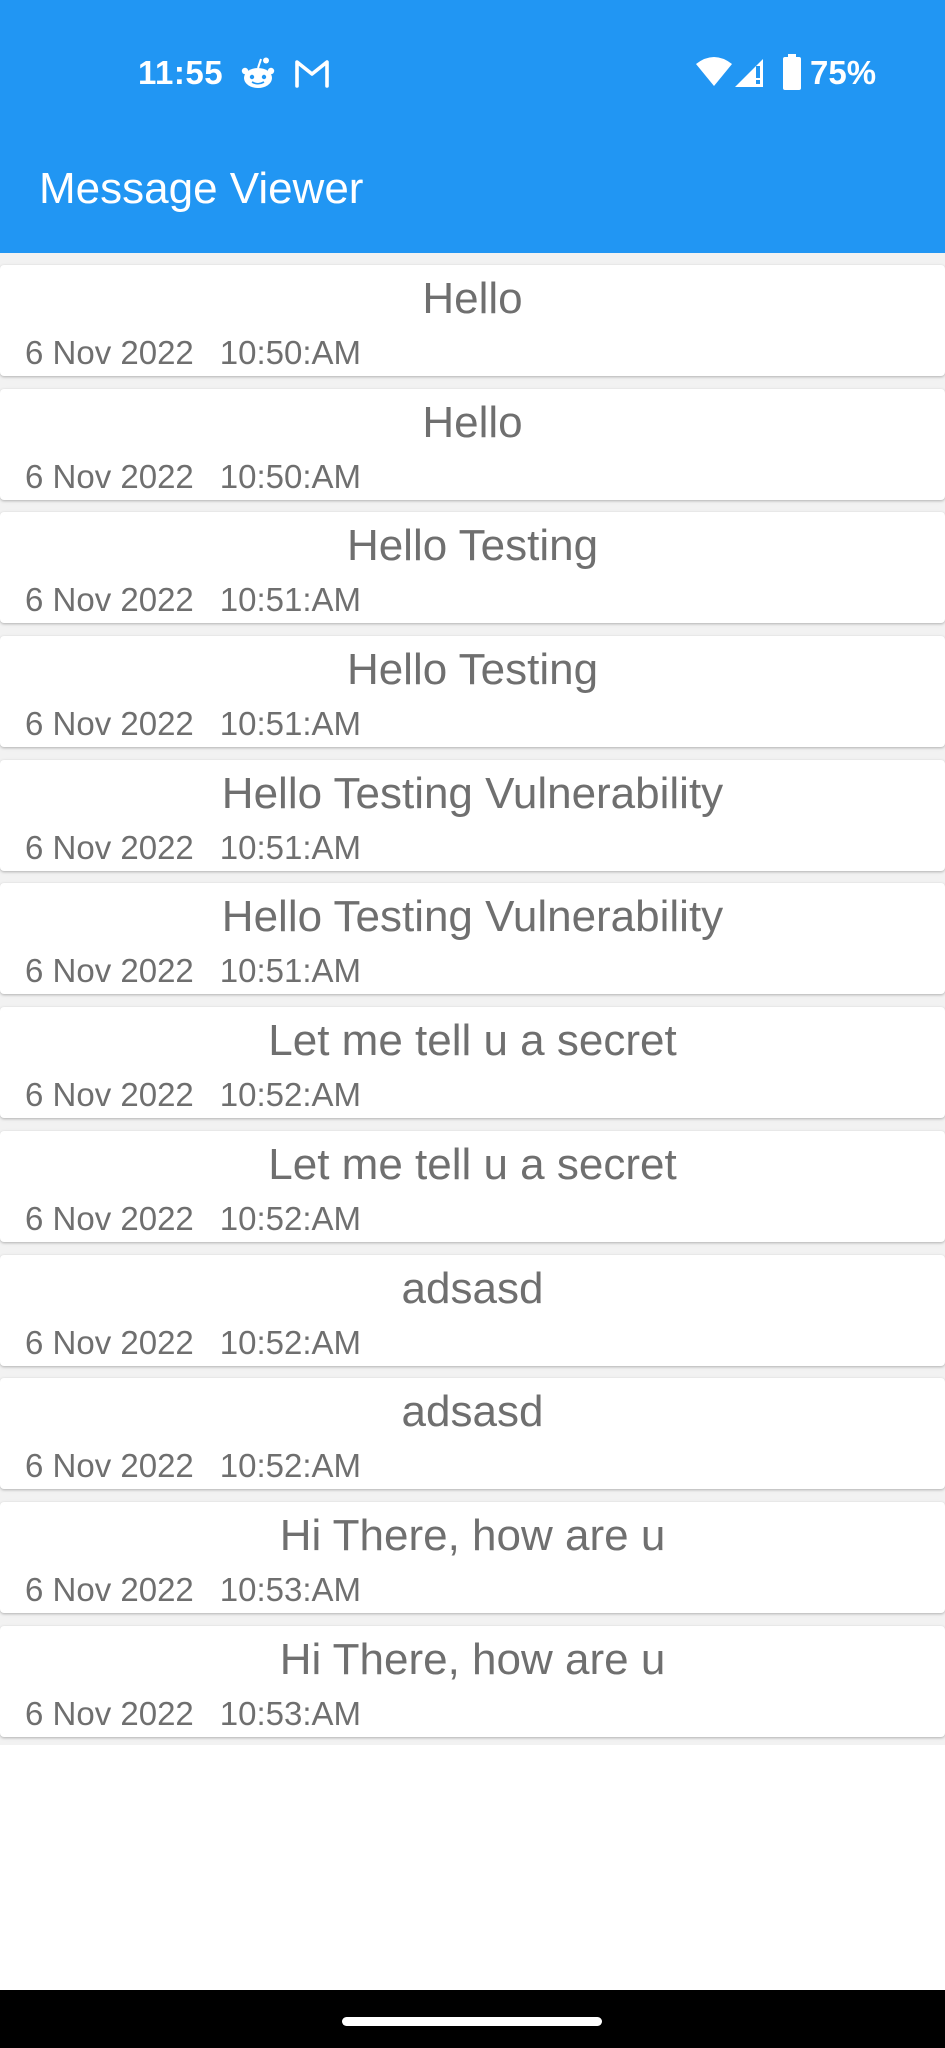 This screenshot has width=945, height=2048. What do you see at coordinates (472, 2021) in the screenshot?
I see `home-gesture-handle` at bounding box center [472, 2021].